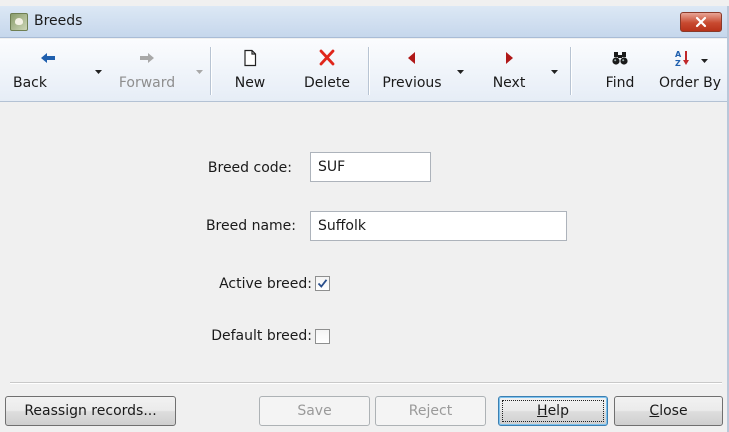 The height and width of the screenshot is (432, 729). I want to click on find-label: Find, so click(620, 83).